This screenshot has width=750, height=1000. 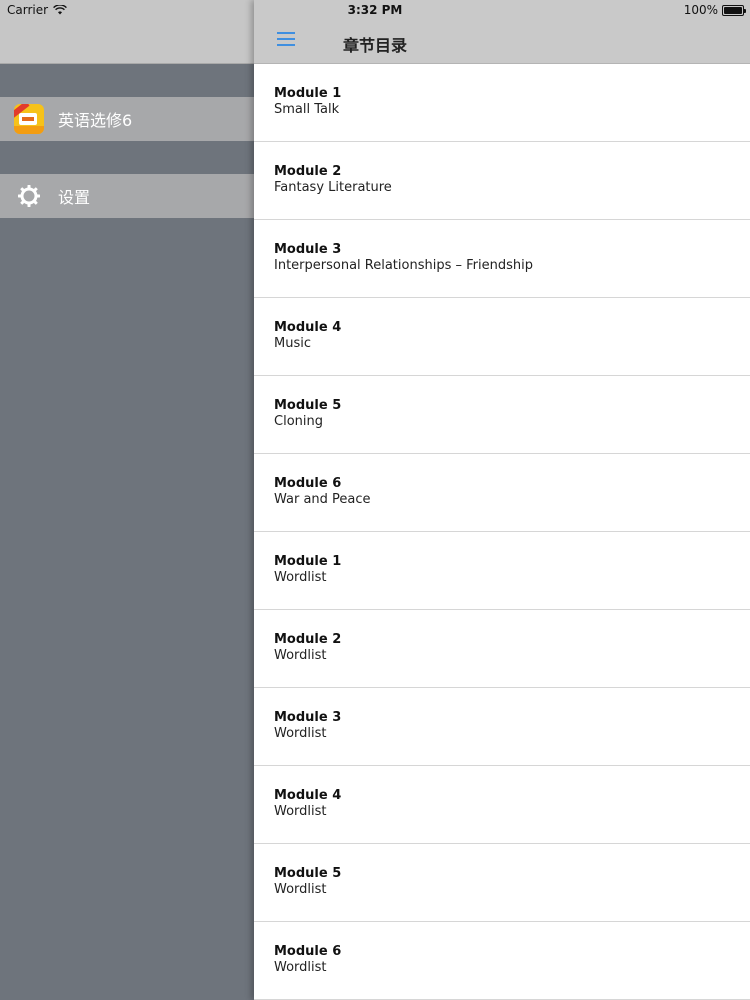 What do you see at coordinates (502, 883) in the screenshot?
I see `list-item: Module 5 Wordlist` at bounding box center [502, 883].